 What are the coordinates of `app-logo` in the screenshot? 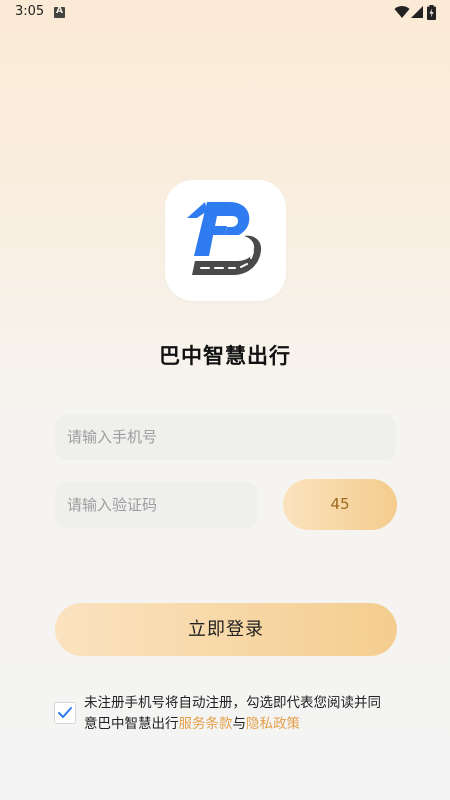 It's located at (225, 240).